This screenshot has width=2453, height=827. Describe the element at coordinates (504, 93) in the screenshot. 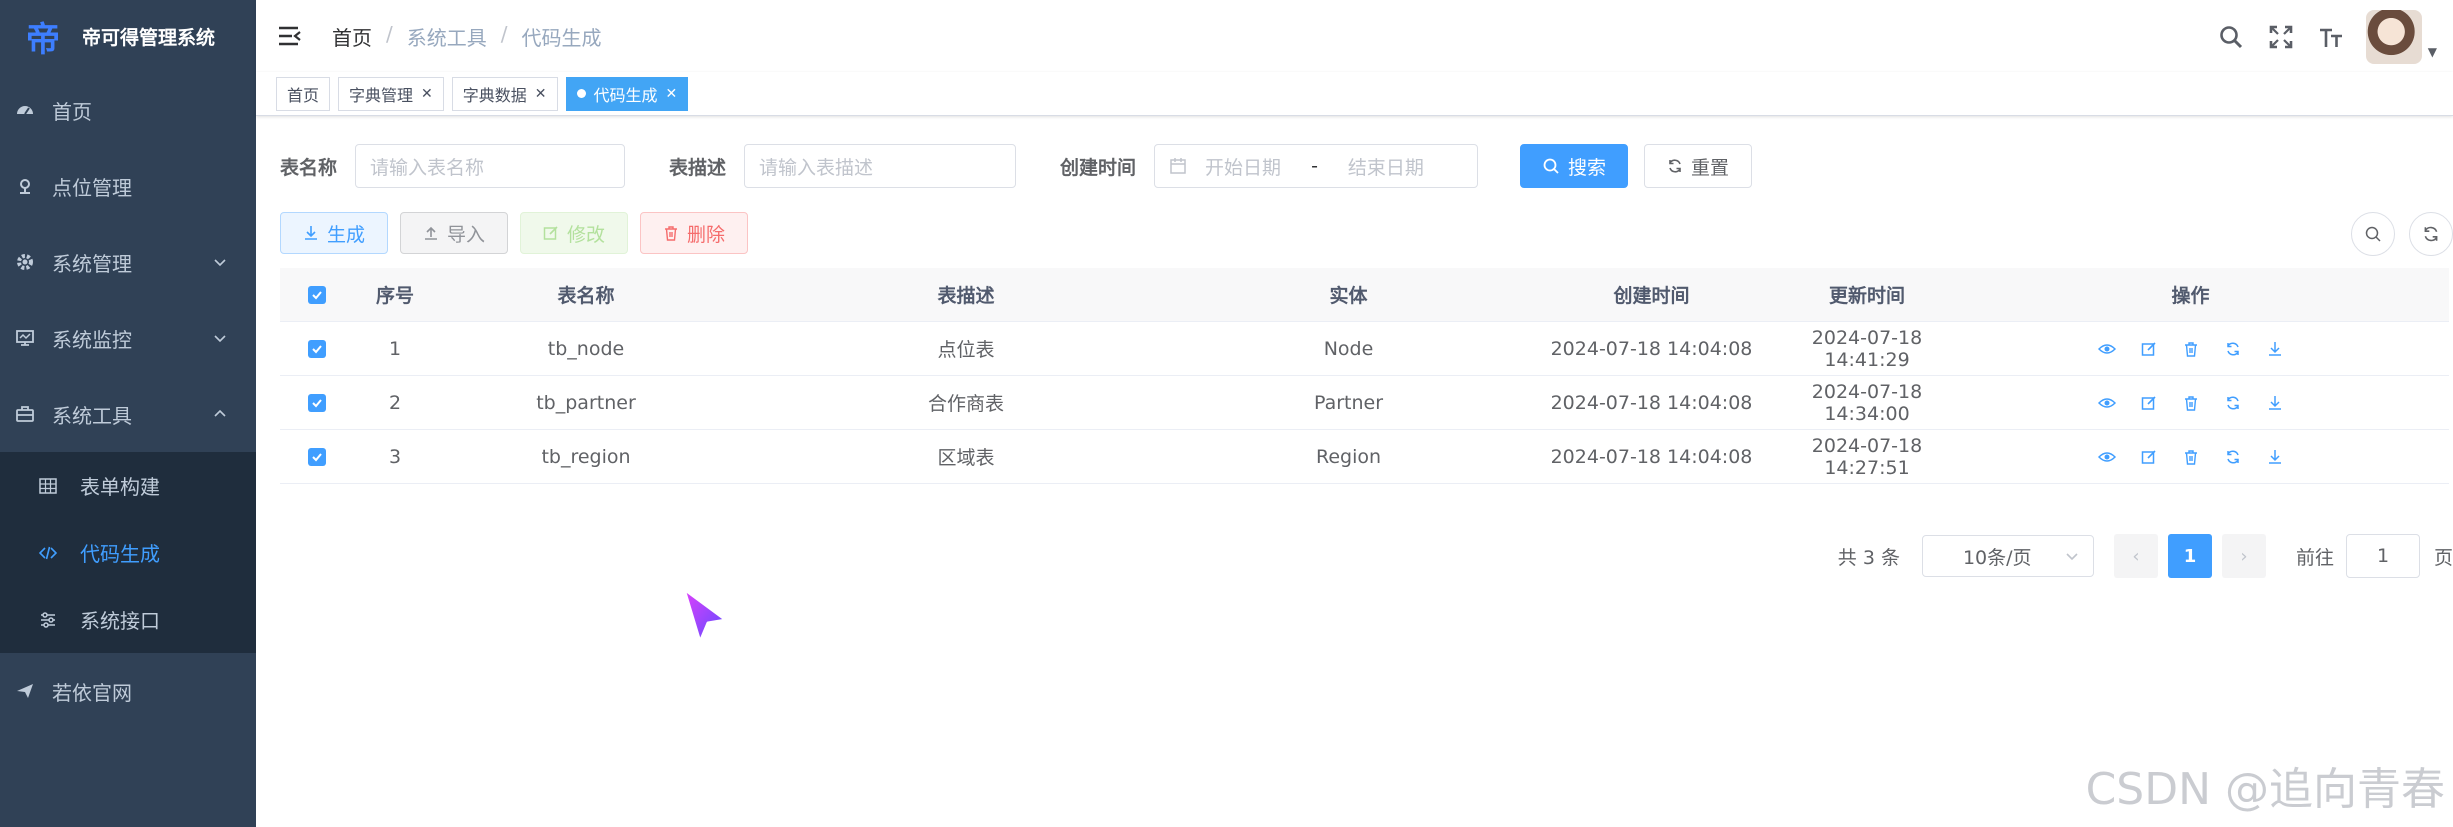

I see `tag-dict-data: 字典数据 ✕` at that location.